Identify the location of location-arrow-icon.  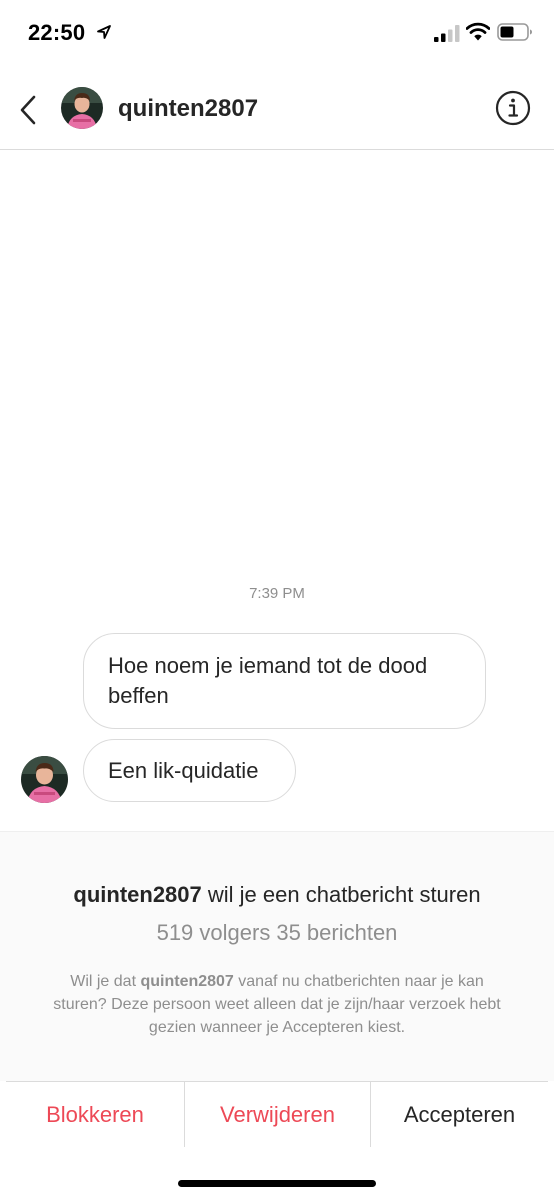
(104, 32).